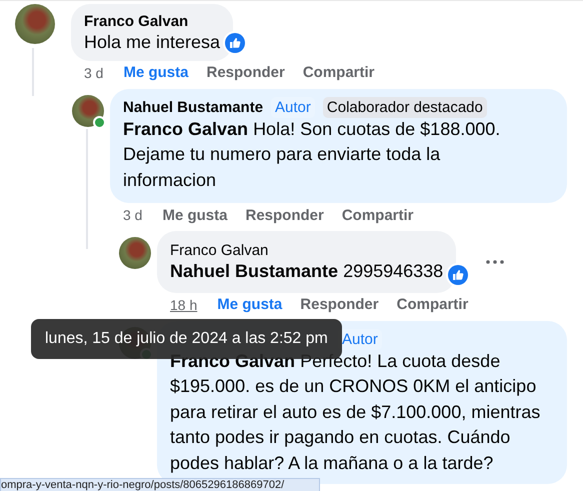 Image resolution: width=583 pixels, height=491 pixels. I want to click on author-badge: Colaborador destacado, so click(404, 107).